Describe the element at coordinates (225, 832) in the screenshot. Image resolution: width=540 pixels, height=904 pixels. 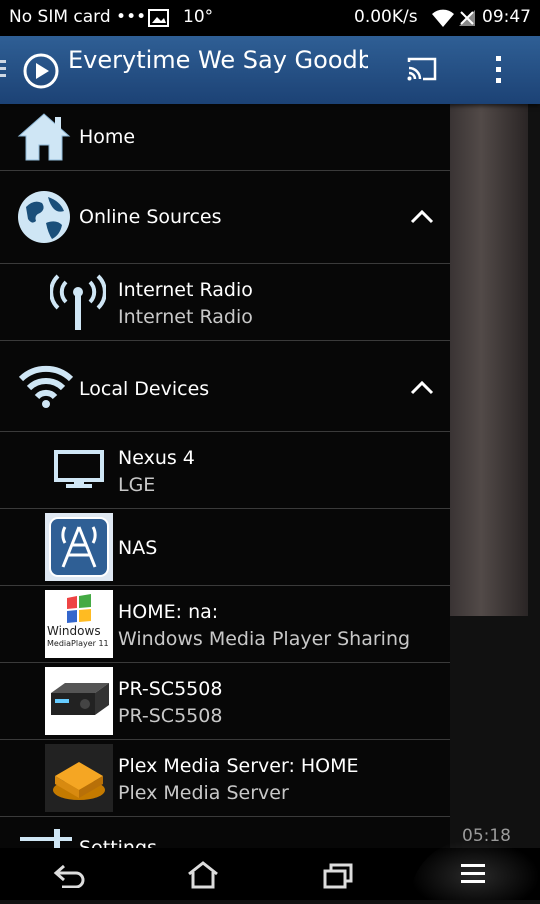
I see `drawer-item-settings: Settings` at that location.